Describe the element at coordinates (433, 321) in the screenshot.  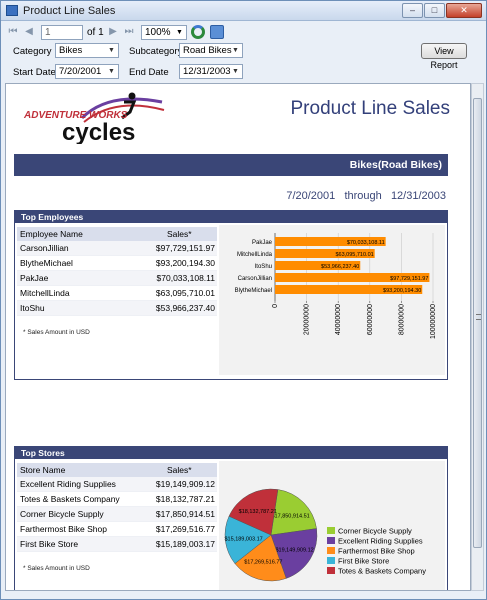
I see `tick-label: 100000000` at that location.